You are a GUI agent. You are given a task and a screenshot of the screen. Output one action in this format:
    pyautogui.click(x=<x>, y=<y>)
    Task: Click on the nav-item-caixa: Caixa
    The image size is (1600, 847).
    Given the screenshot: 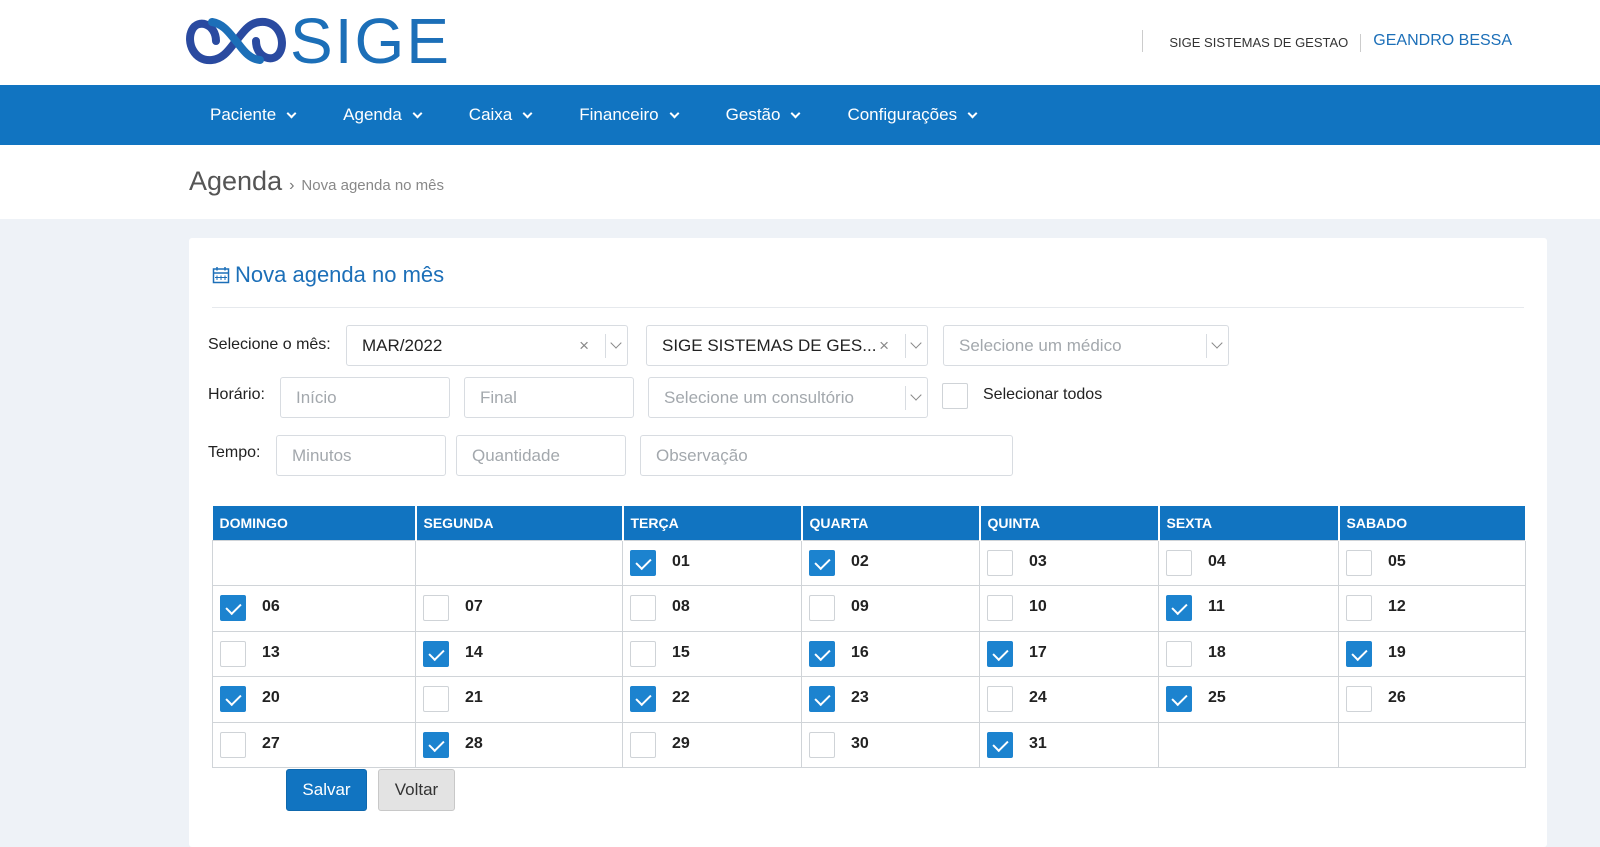 What is the action you would take?
    pyautogui.click(x=500, y=115)
    